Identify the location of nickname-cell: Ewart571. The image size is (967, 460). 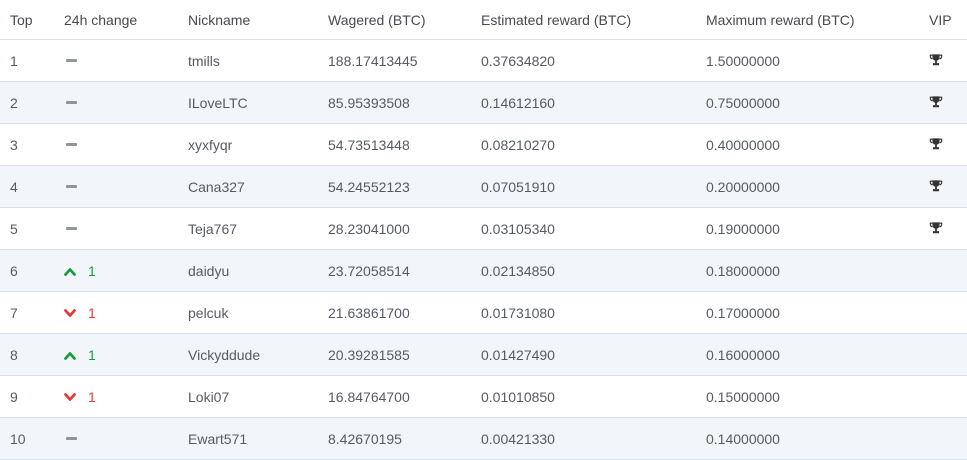
(217, 438).